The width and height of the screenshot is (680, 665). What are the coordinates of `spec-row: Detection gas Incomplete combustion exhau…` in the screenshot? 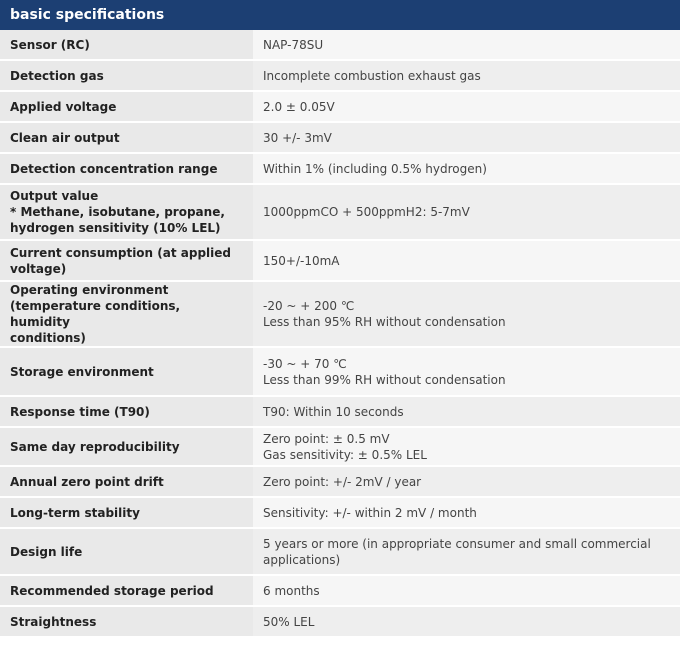 It's located at (340, 76).